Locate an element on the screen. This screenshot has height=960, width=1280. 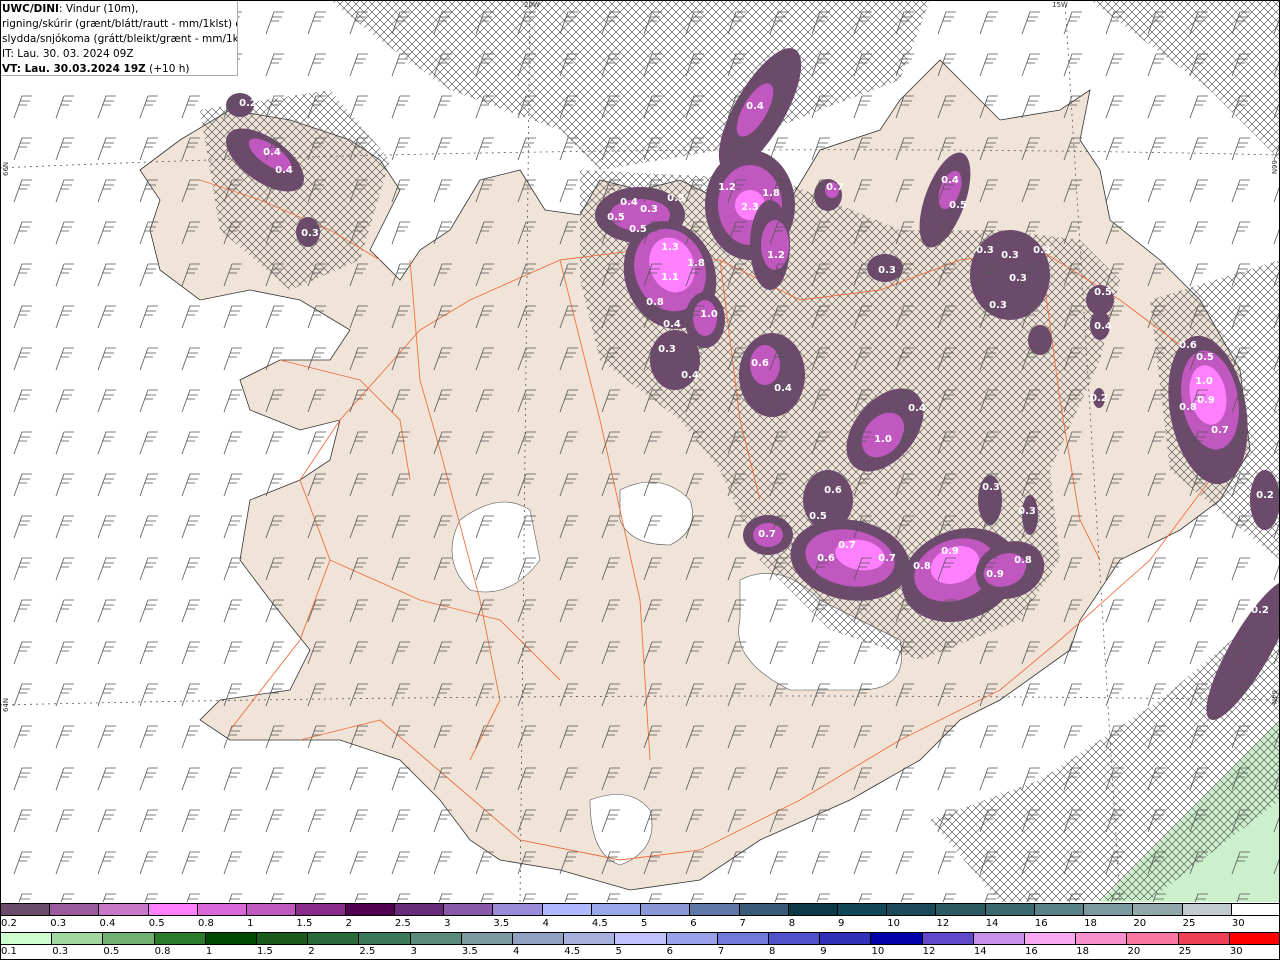
legend-rain-label: 20 is located at coordinates (1134, 951).